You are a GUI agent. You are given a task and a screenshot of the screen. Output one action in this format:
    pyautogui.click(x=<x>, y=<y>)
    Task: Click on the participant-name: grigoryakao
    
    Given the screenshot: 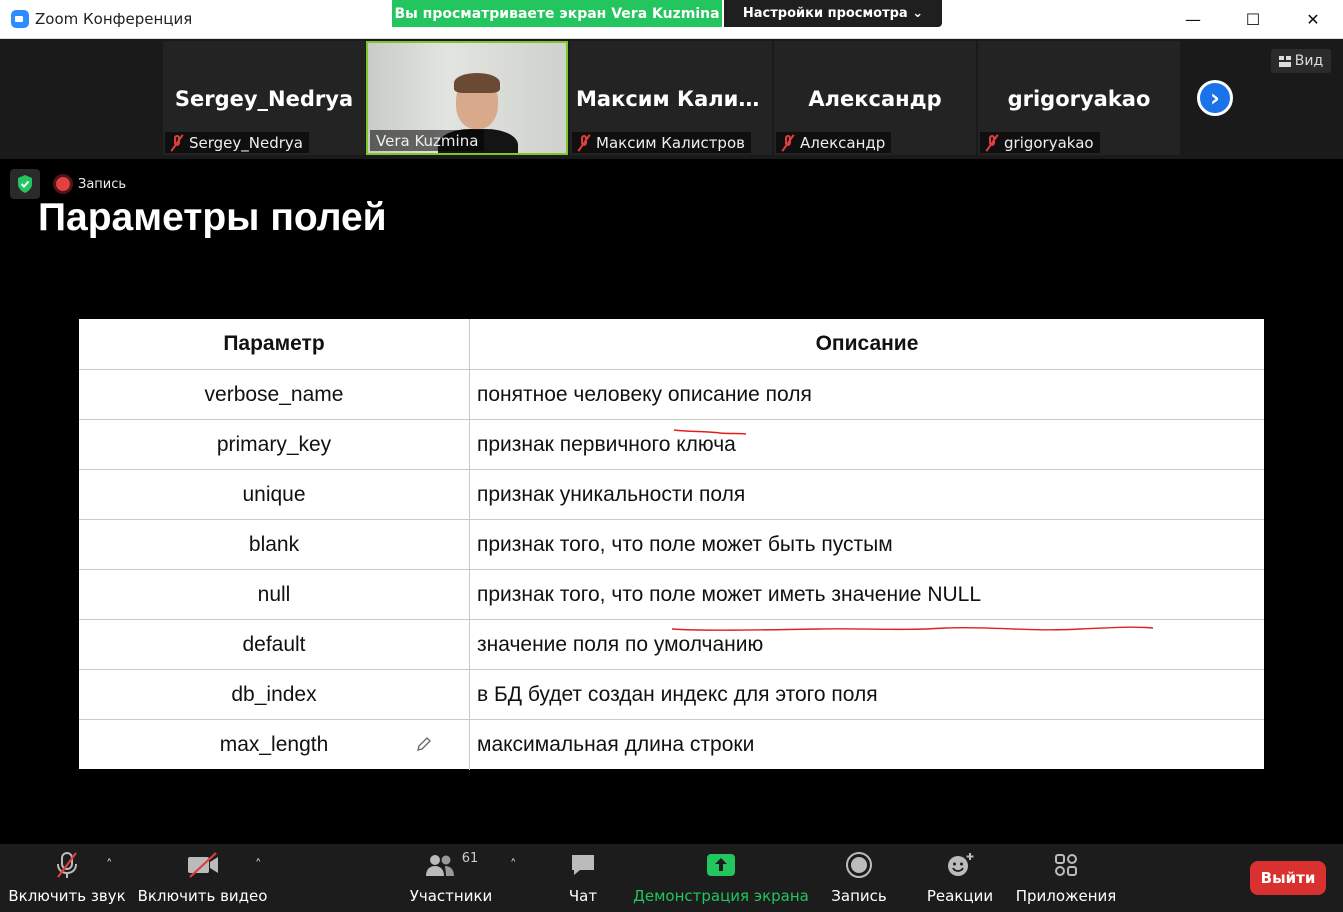 What is the action you would take?
    pyautogui.click(x=1079, y=99)
    